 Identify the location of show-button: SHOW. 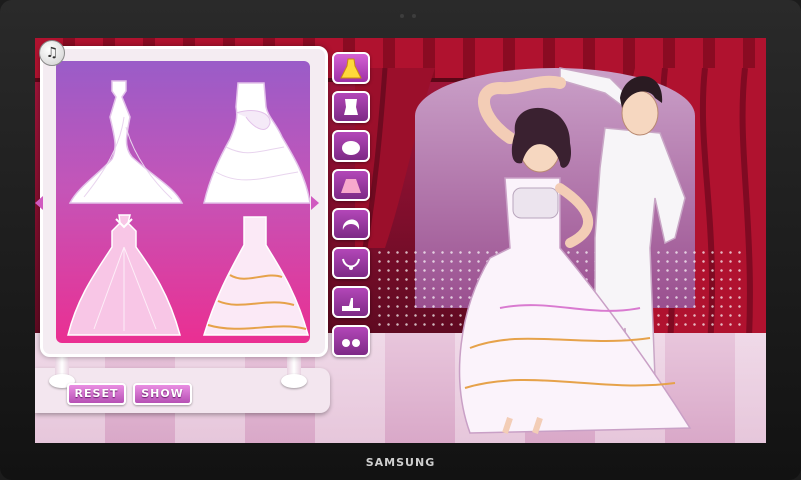
(162, 394).